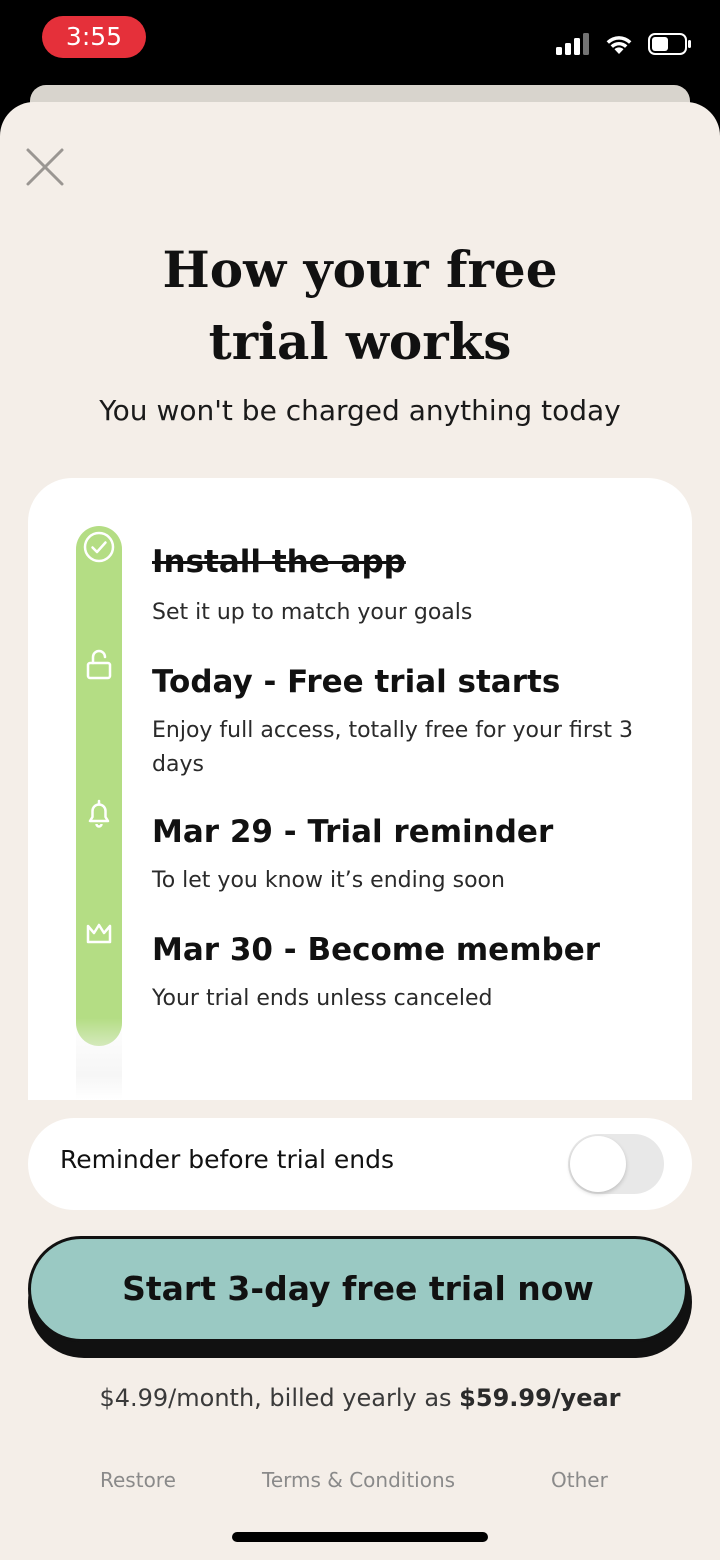  What do you see at coordinates (99, 1059) in the screenshot?
I see `timeline-fade` at bounding box center [99, 1059].